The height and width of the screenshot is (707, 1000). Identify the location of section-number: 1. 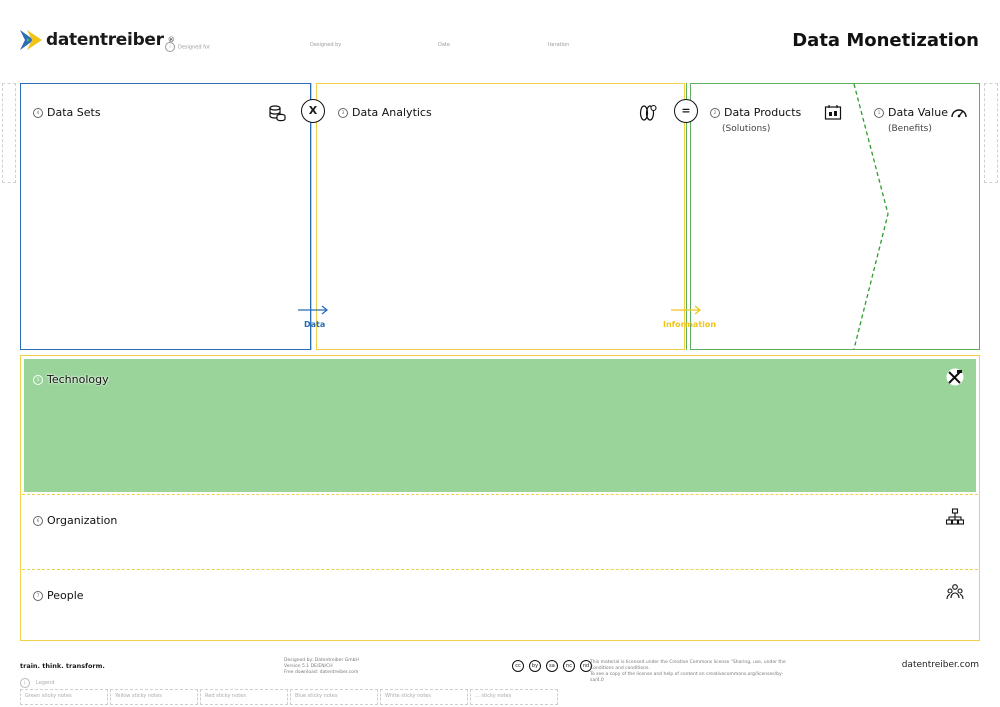
(879, 112).